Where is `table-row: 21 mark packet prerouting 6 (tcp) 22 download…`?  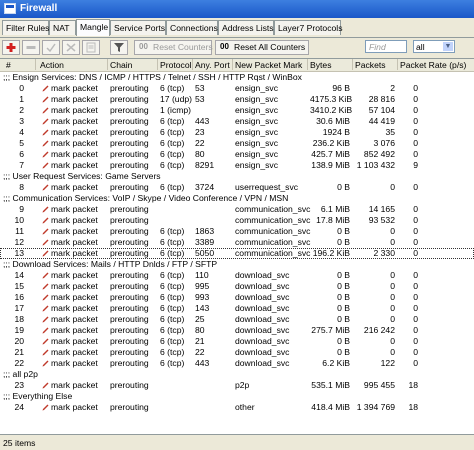
table-row: 21 mark packet prerouting 6 (tcp) 22 download… is located at coordinates (237, 352).